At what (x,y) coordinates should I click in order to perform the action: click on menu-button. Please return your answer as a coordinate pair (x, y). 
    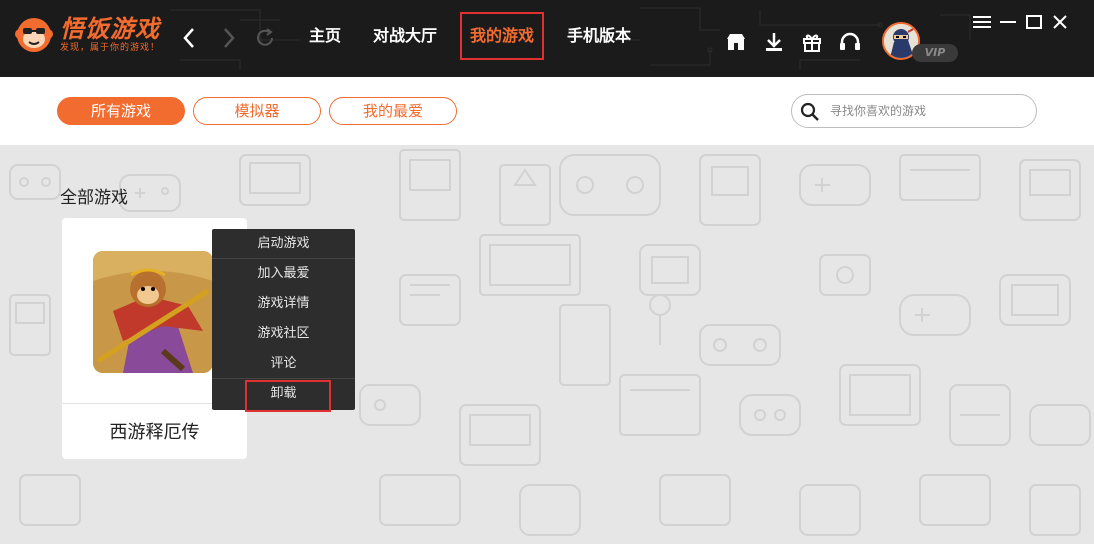
    Looking at the image, I should click on (982, 22).